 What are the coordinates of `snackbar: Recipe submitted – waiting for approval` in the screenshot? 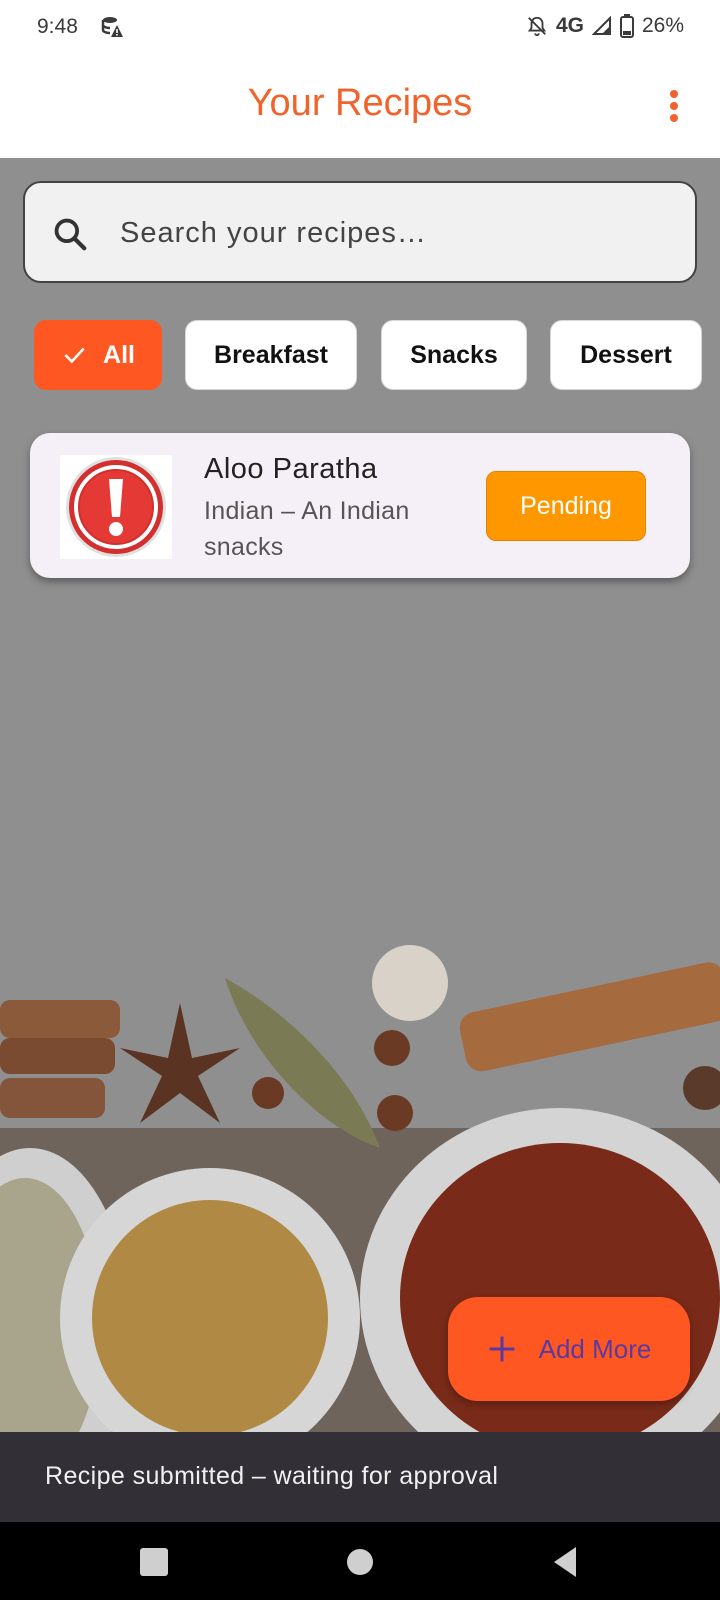 It's located at (360, 1477).